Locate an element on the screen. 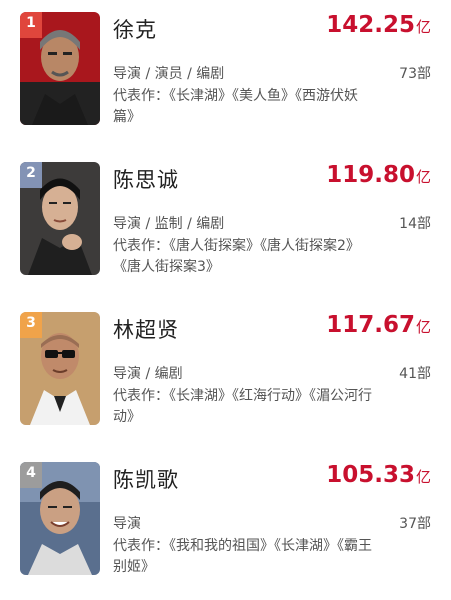 This screenshot has height=600, width=451. roles: 导演 / 演员 / 编剧 is located at coordinates (169, 74).